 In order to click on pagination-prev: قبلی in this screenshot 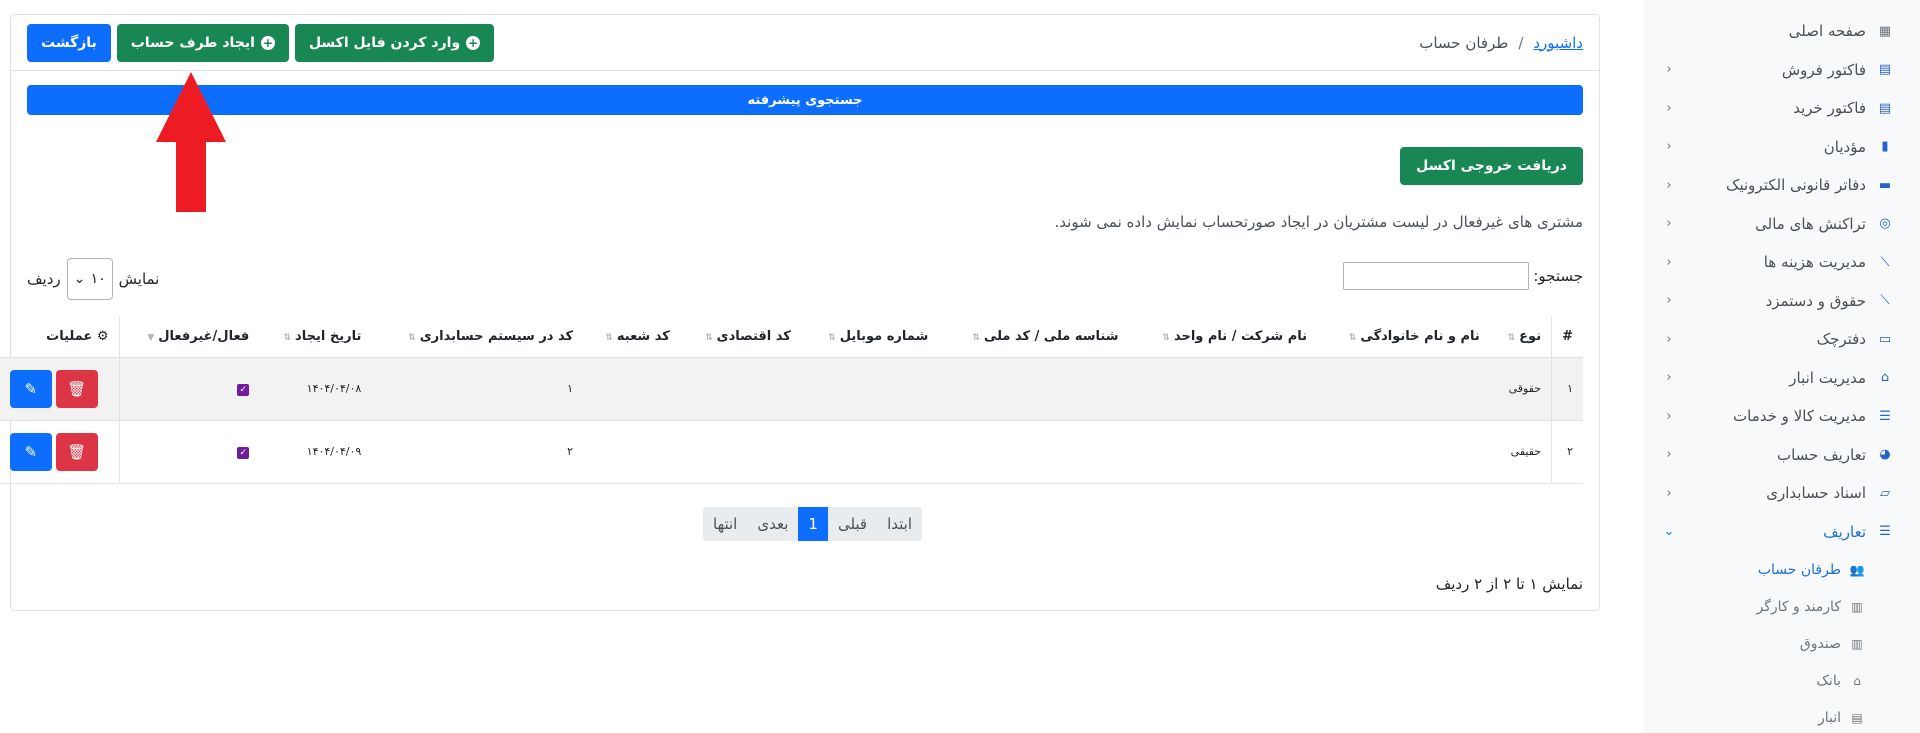, I will do `click(852, 524)`.